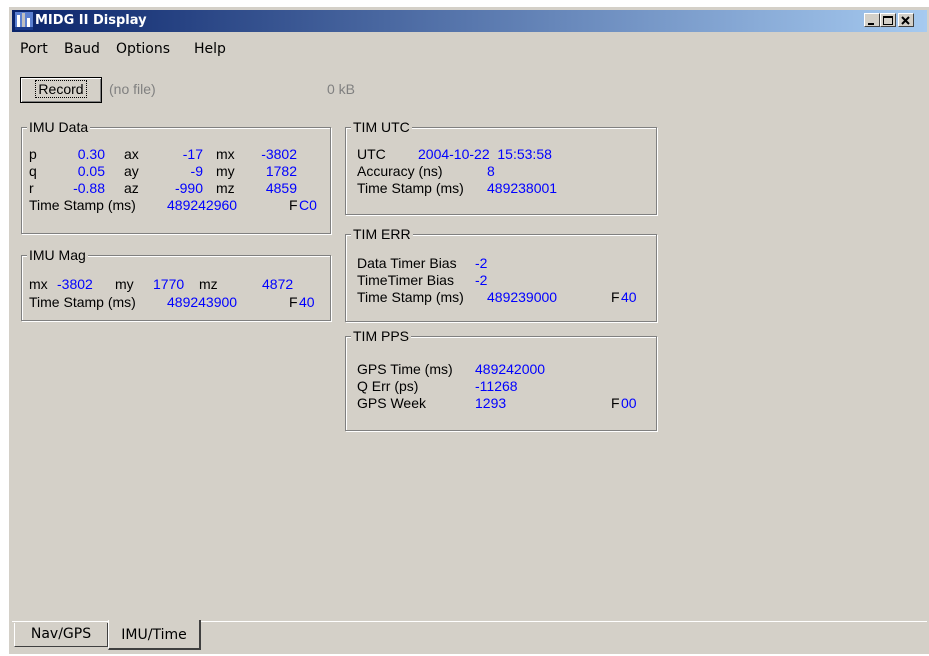 The width and height of the screenshot is (929, 656). I want to click on tim-err-title: TIM ERR, so click(382, 234).